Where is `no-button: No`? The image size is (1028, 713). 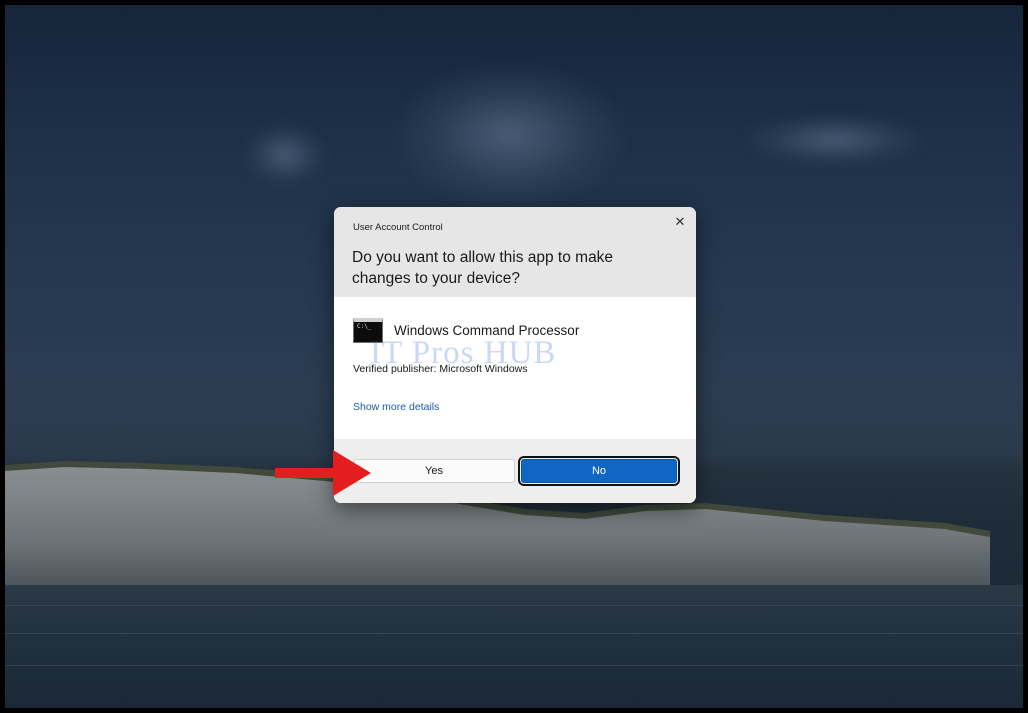 no-button: No is located at coordinates (599, 471).